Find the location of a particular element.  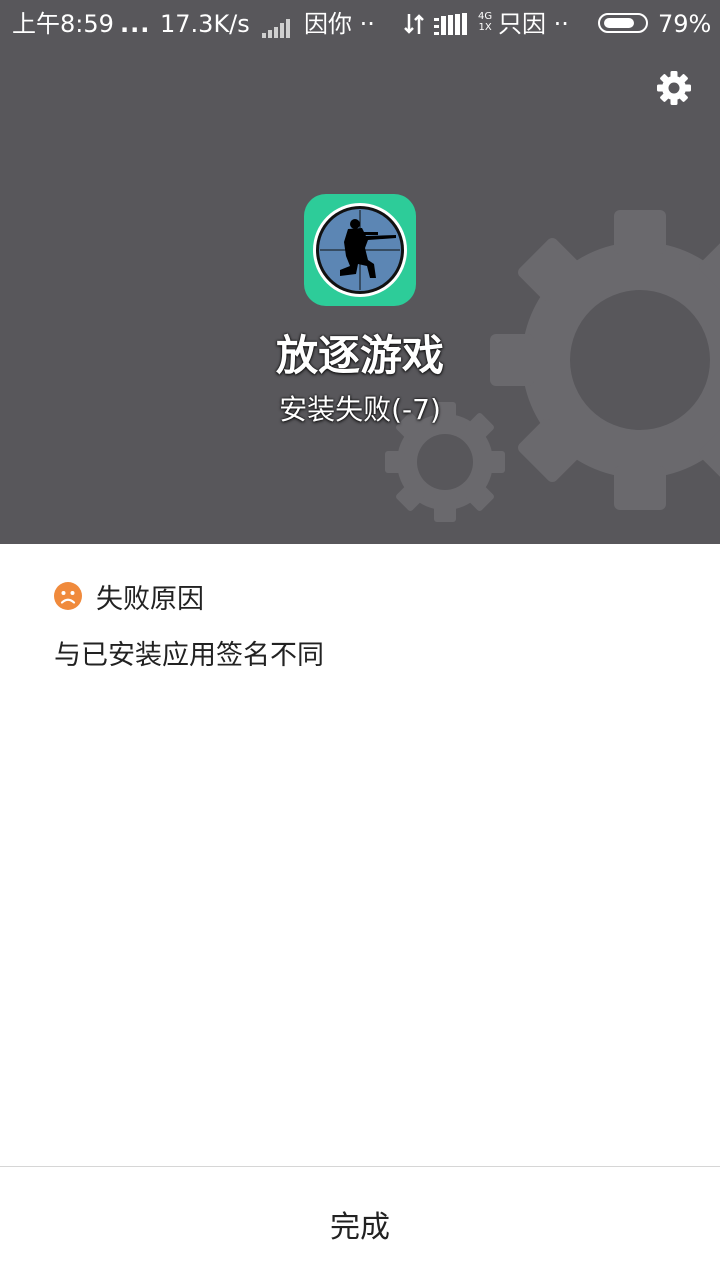

battery-percent: 79% is located at coordinates (685, 24).